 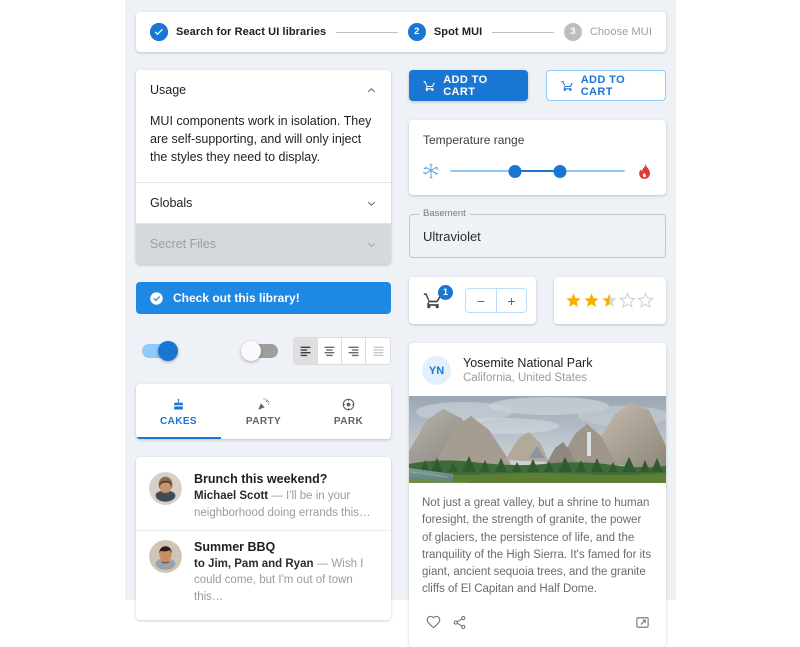 I want to click on stepper-step-3: 3 Choose MUI, so click(x=608, y=32).